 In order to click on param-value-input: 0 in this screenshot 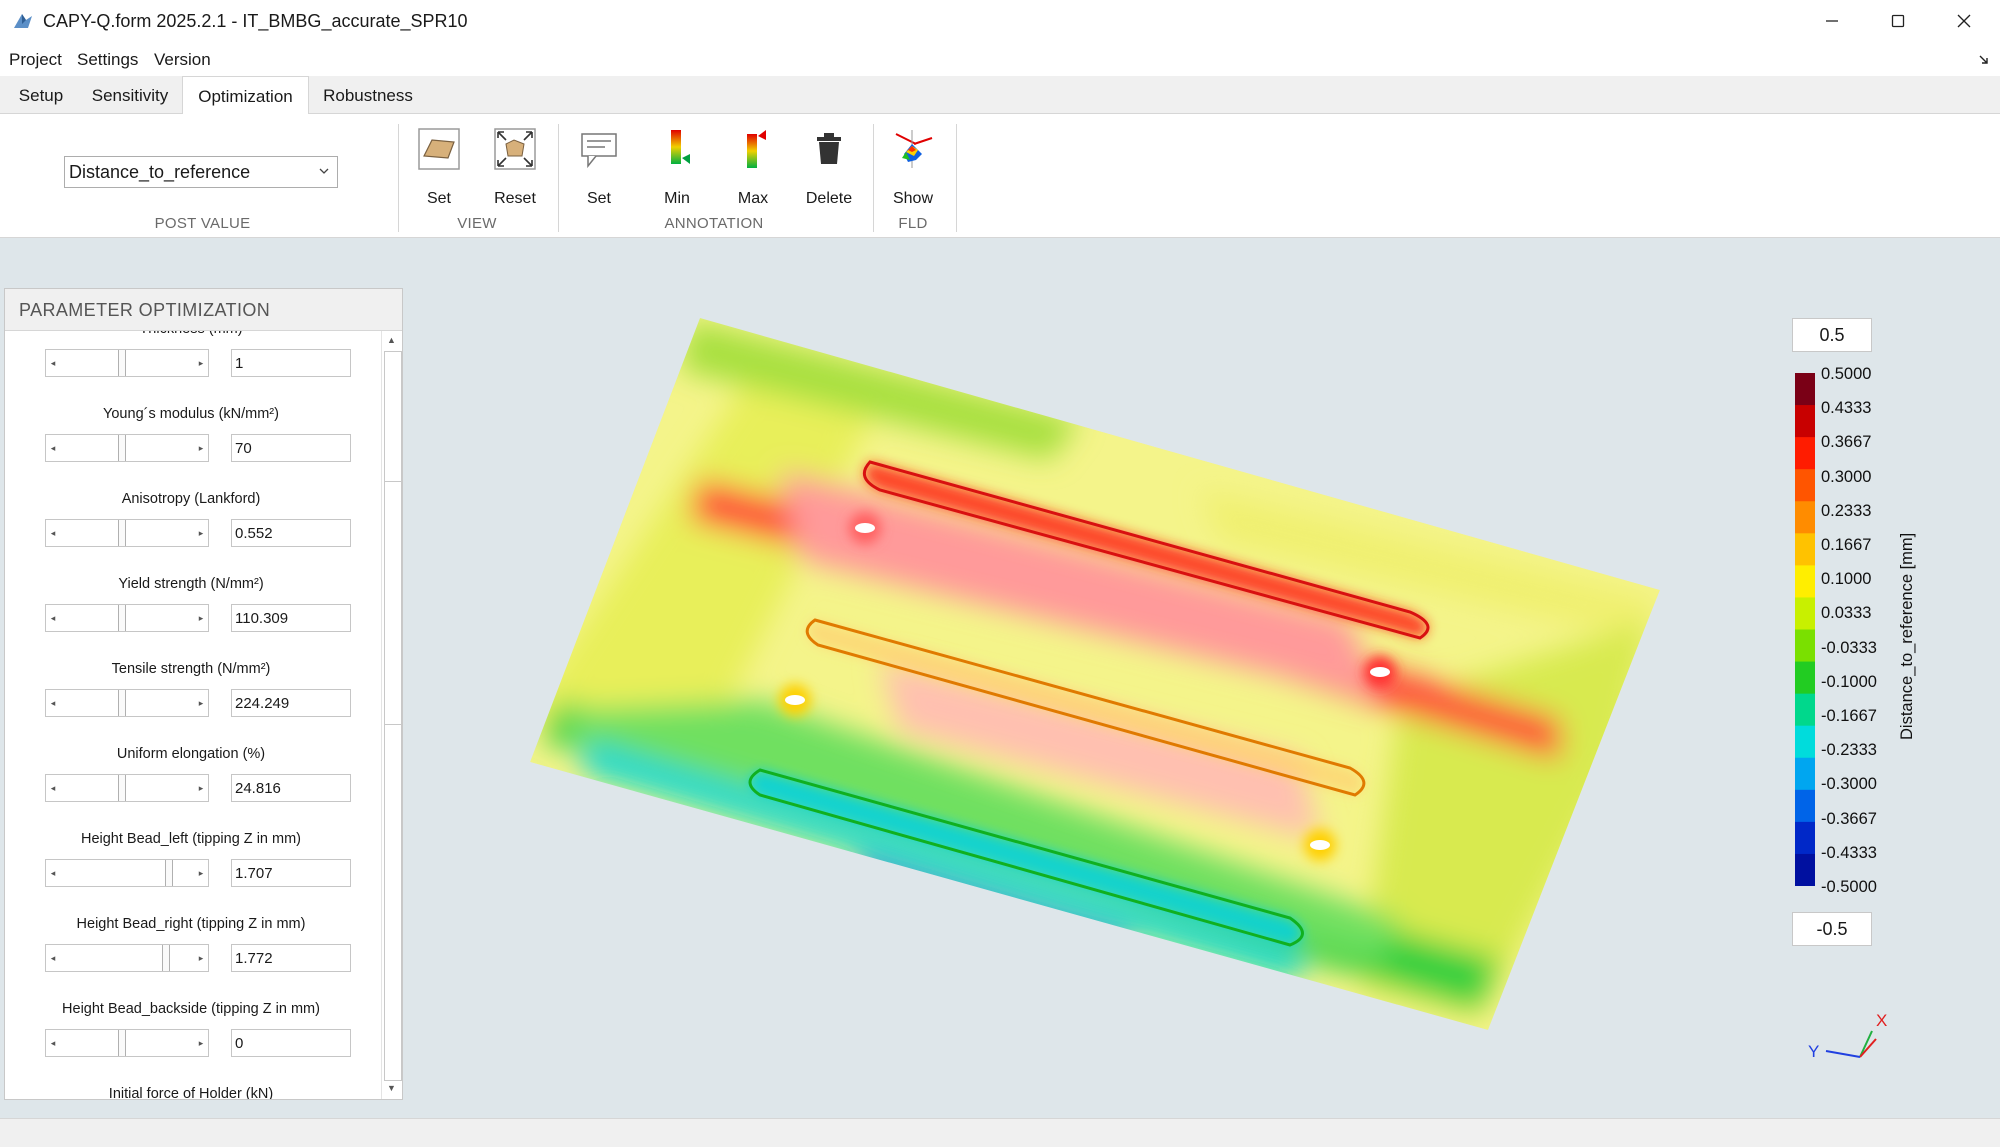, I will do `click(291, 1043)`.